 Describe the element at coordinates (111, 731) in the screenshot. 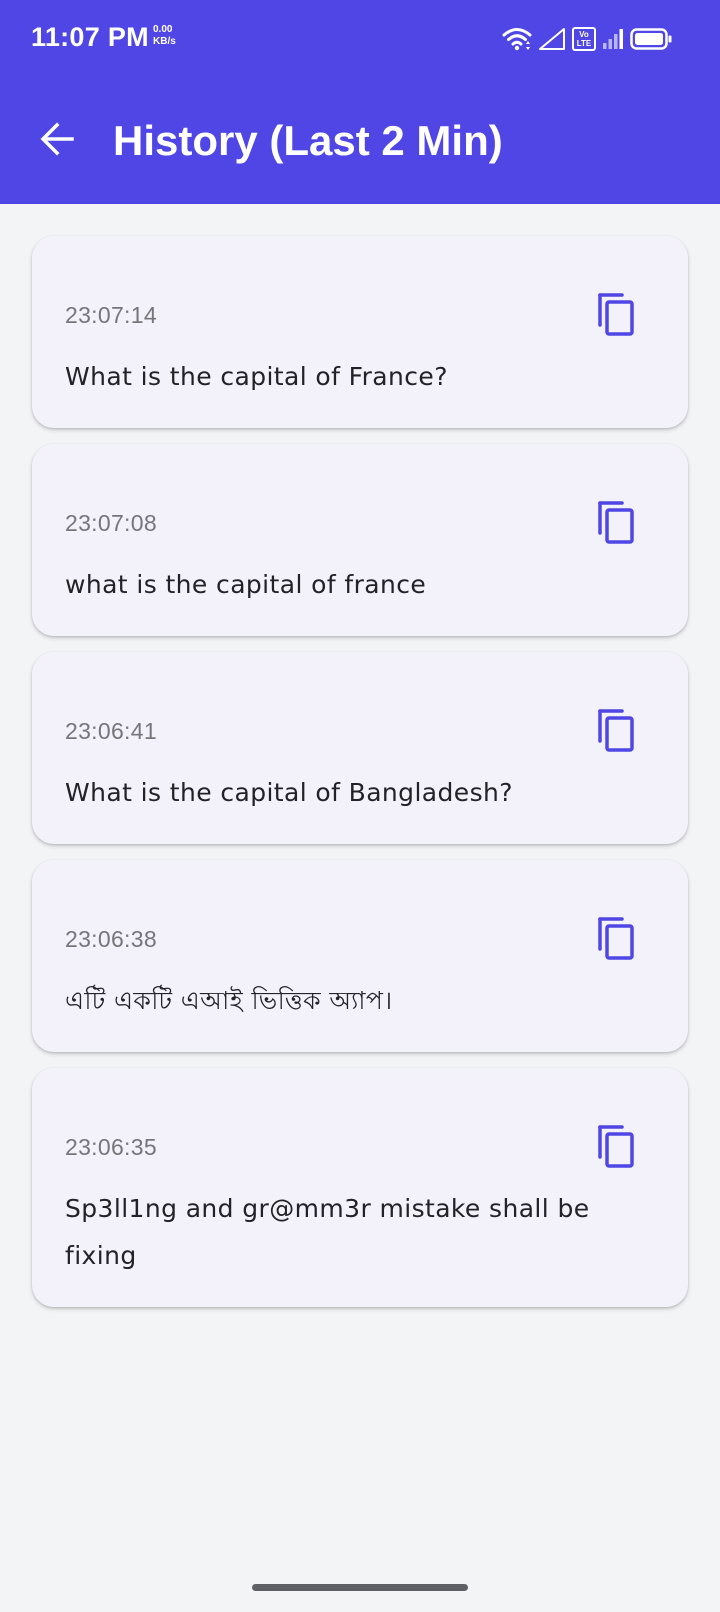

I see `history-item-time: 23:06:41` at that location.